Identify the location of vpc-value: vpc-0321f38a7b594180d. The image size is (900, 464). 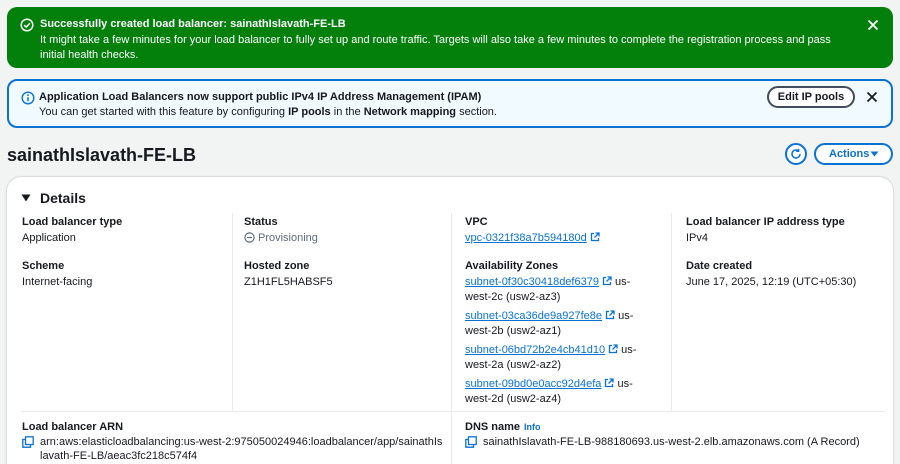
(532, 238).